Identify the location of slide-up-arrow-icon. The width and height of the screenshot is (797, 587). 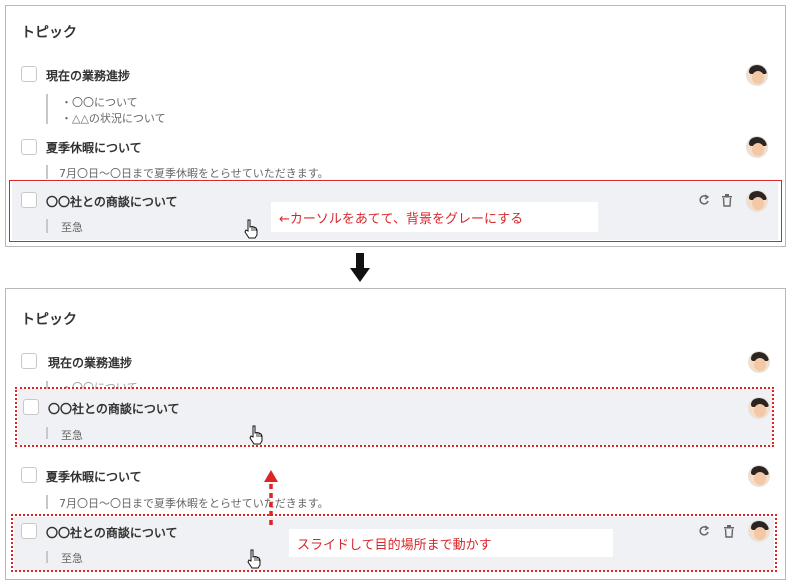
(271, 499).